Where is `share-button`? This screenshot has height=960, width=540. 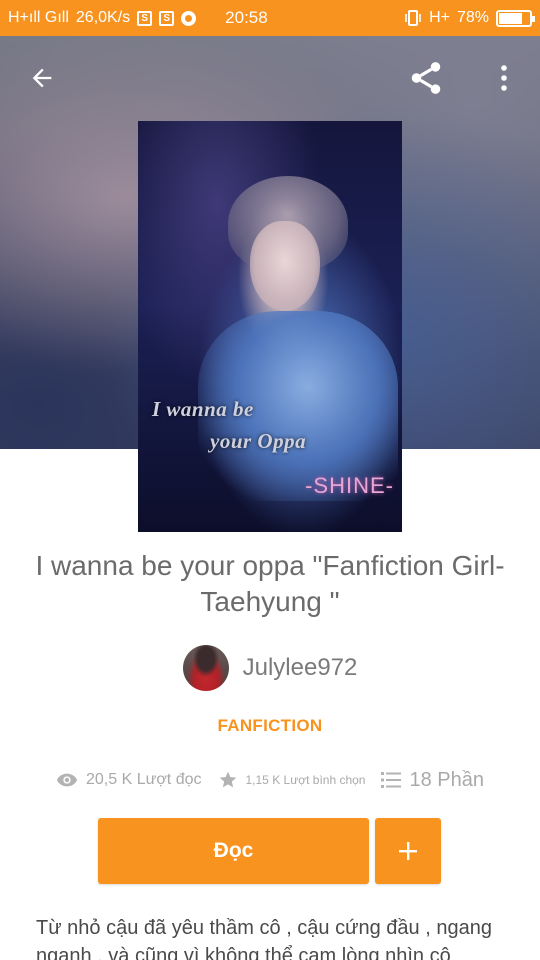 share-button is located at coordinates (426, 78).